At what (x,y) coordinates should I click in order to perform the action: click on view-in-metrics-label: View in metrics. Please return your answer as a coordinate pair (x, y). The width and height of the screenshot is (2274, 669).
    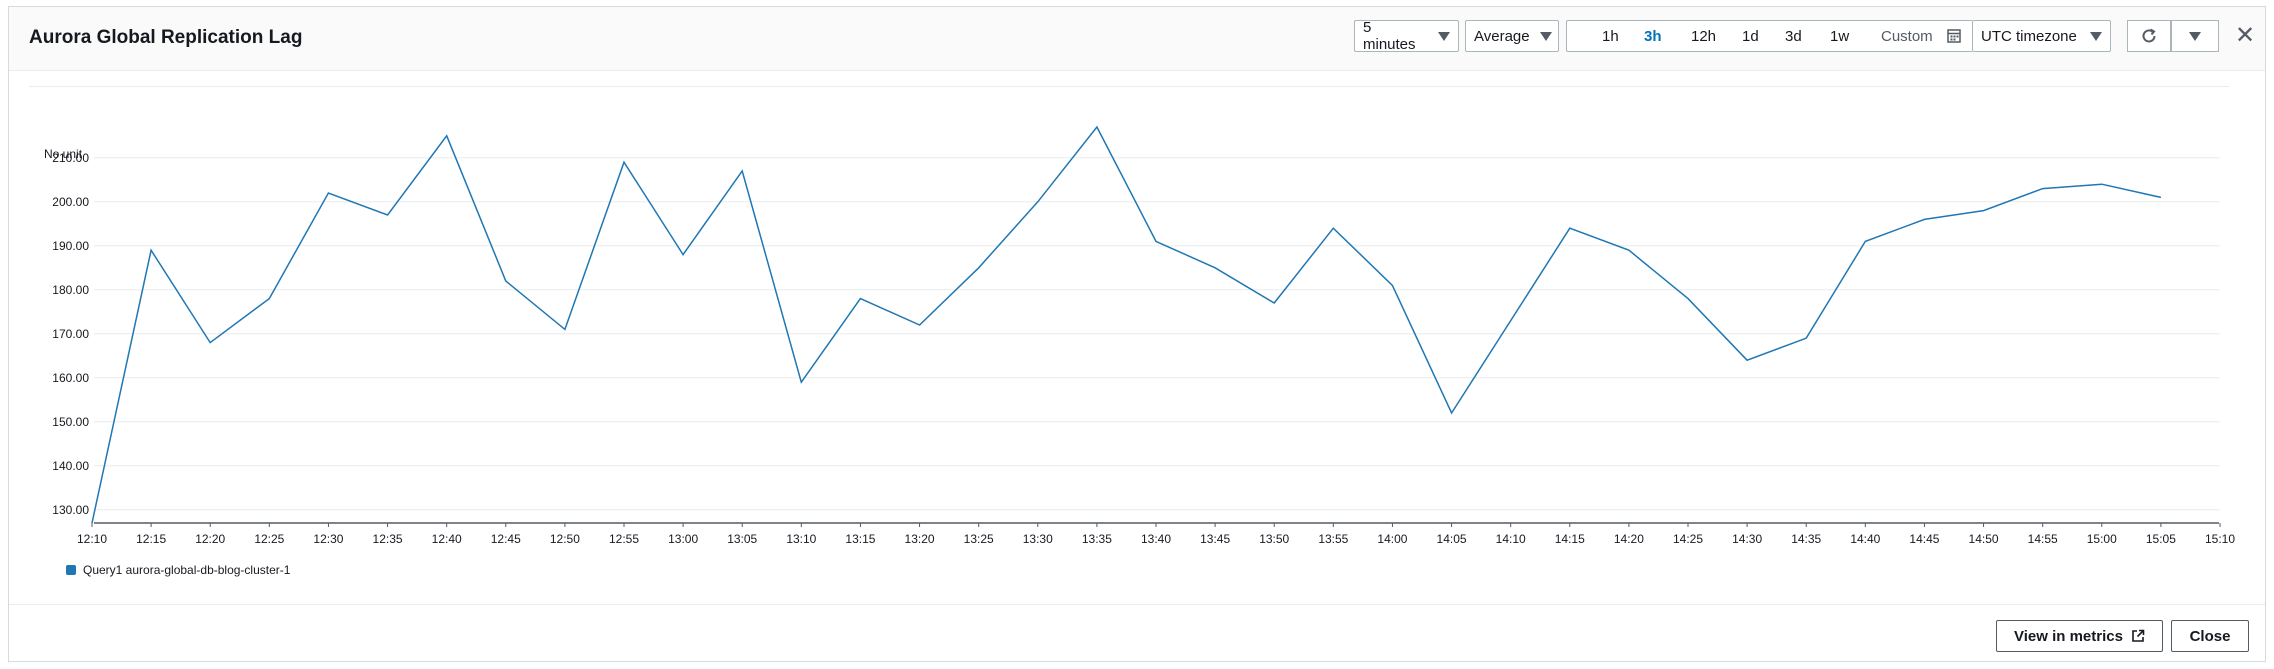
    Looking at the image, I should click on (2068, 636).